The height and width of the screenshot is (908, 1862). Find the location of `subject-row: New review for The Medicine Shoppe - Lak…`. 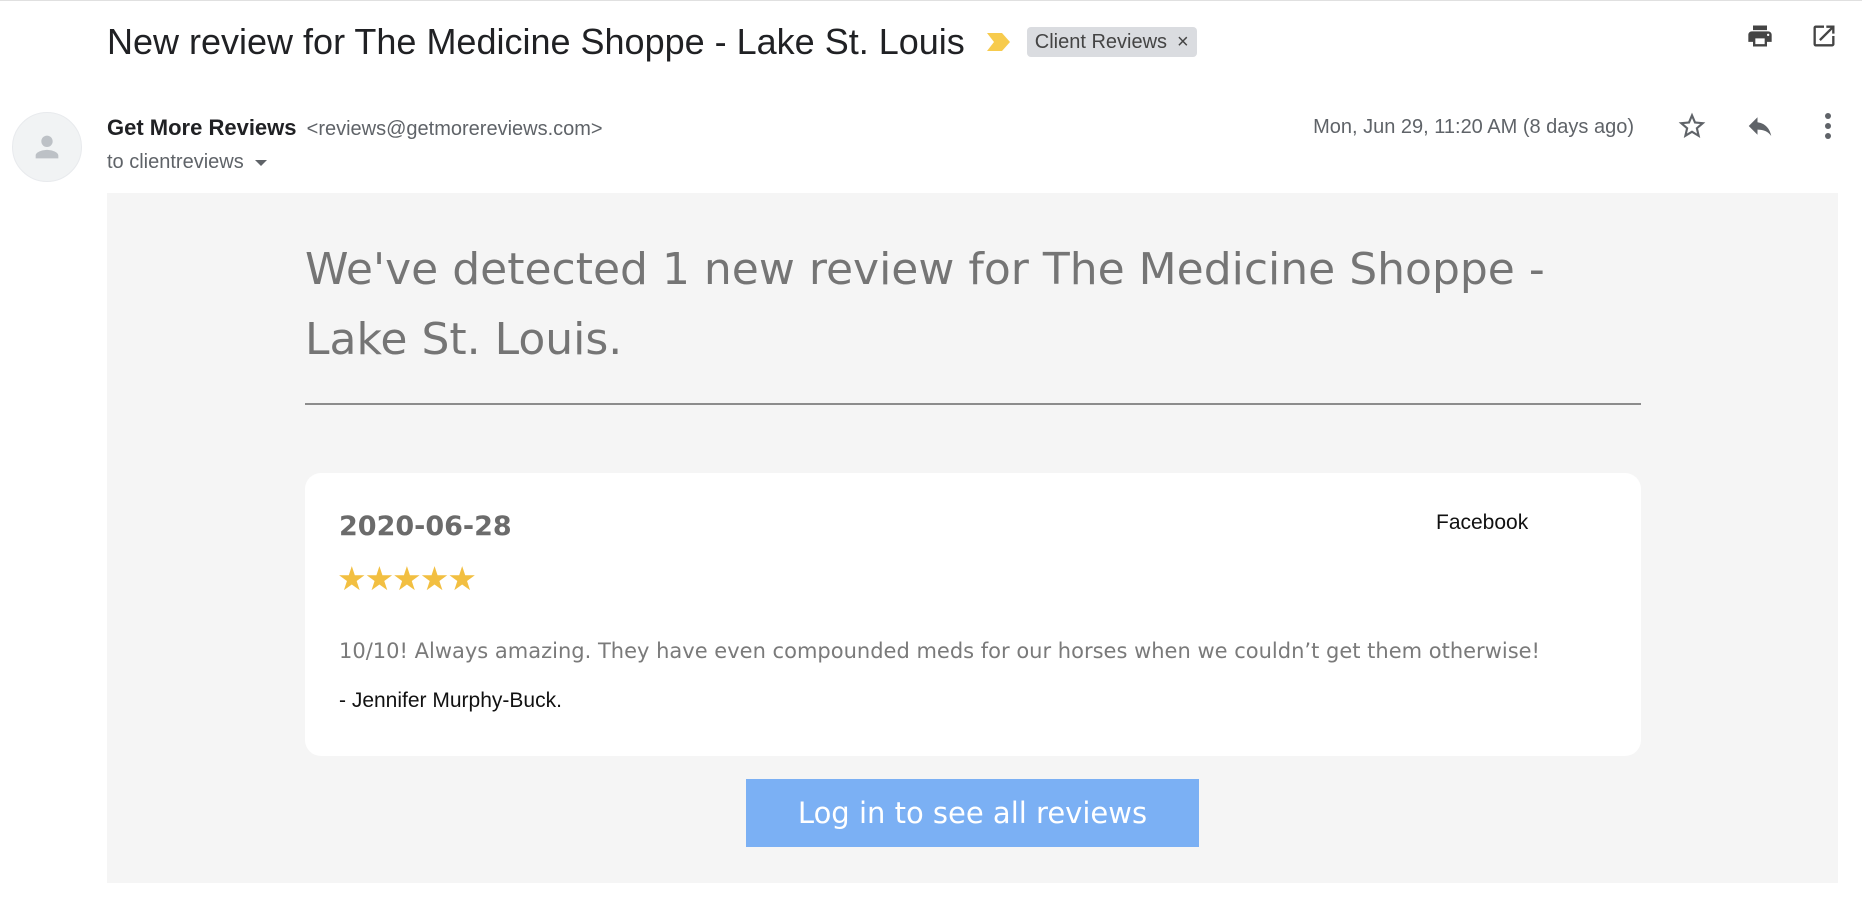

subject-row: New review for The Medicine Shoppe - Lak… is located at coordinates (652, 42).